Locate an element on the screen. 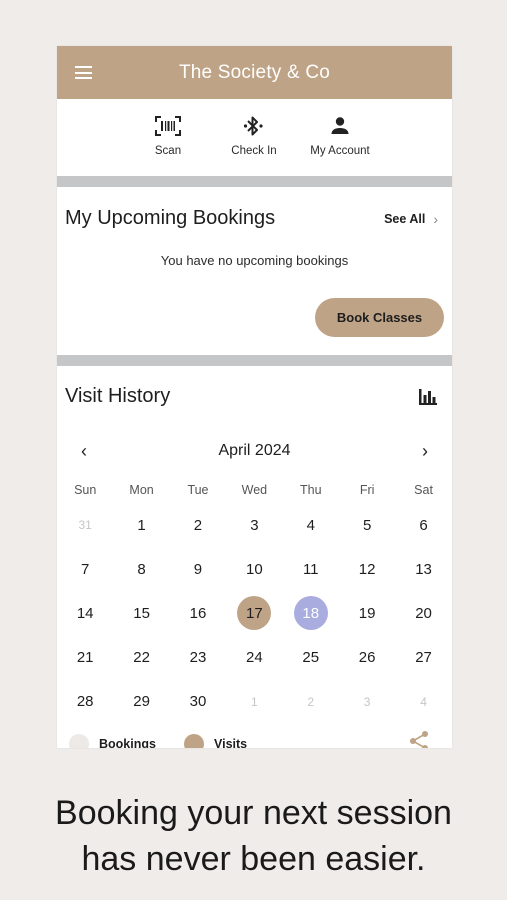 Image resolution: width=507 pixels, height=900 pixels. calendar-day-today: 18 is located at coordinates (310, 613).